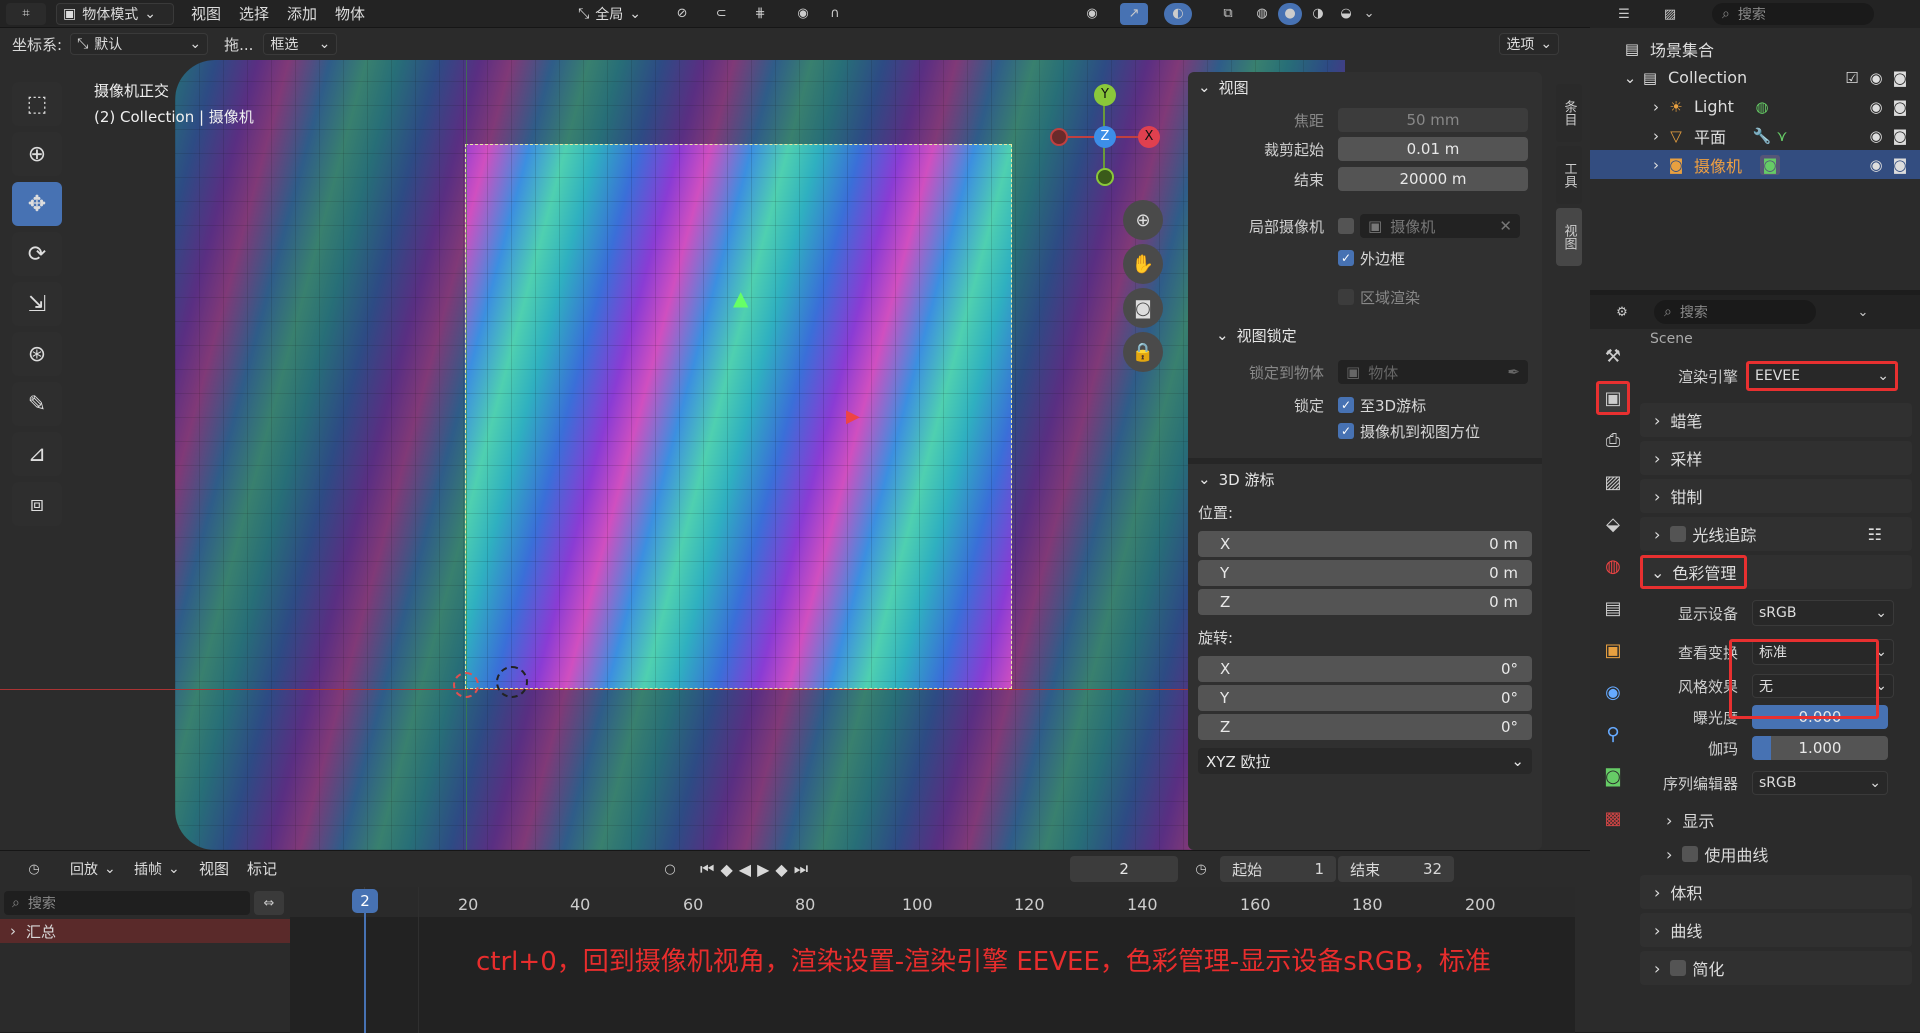 This screenshot has width=1920, height=1033. I want to click on sequencer-dropdown: sRGB ⌄, so click(1820, 783).